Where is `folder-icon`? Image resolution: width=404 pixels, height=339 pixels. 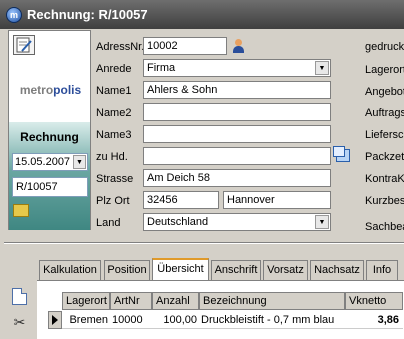
folder-icon is located at coordinates (21, 210).